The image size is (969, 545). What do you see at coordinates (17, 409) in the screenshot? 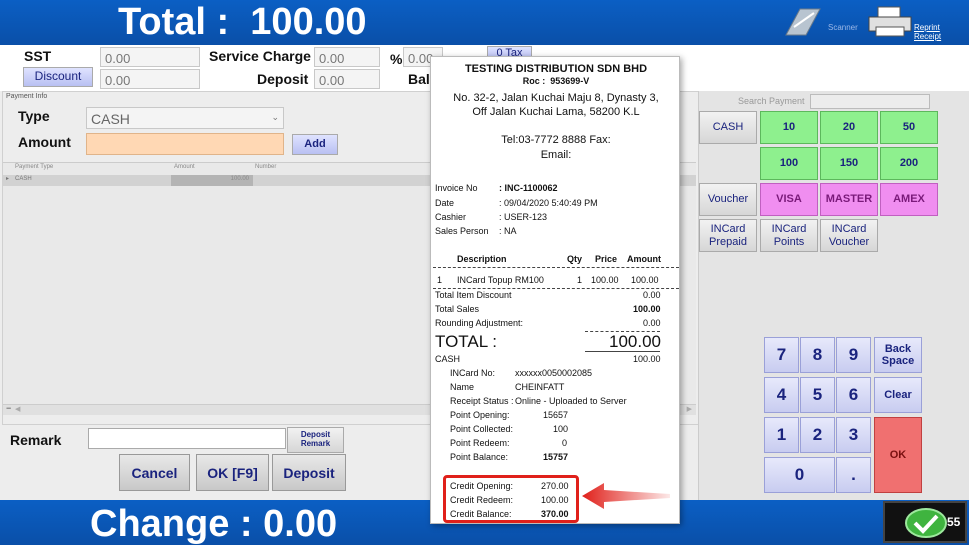
I see `scroll-left-icon: ◀` at bounding box center [17, 409].